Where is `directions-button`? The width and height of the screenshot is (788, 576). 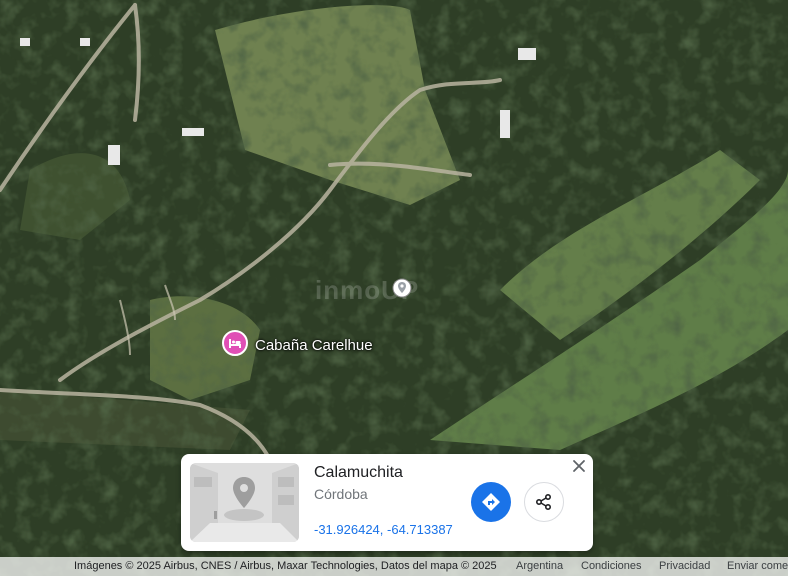
directions-button is located at coordinates (491, 502).